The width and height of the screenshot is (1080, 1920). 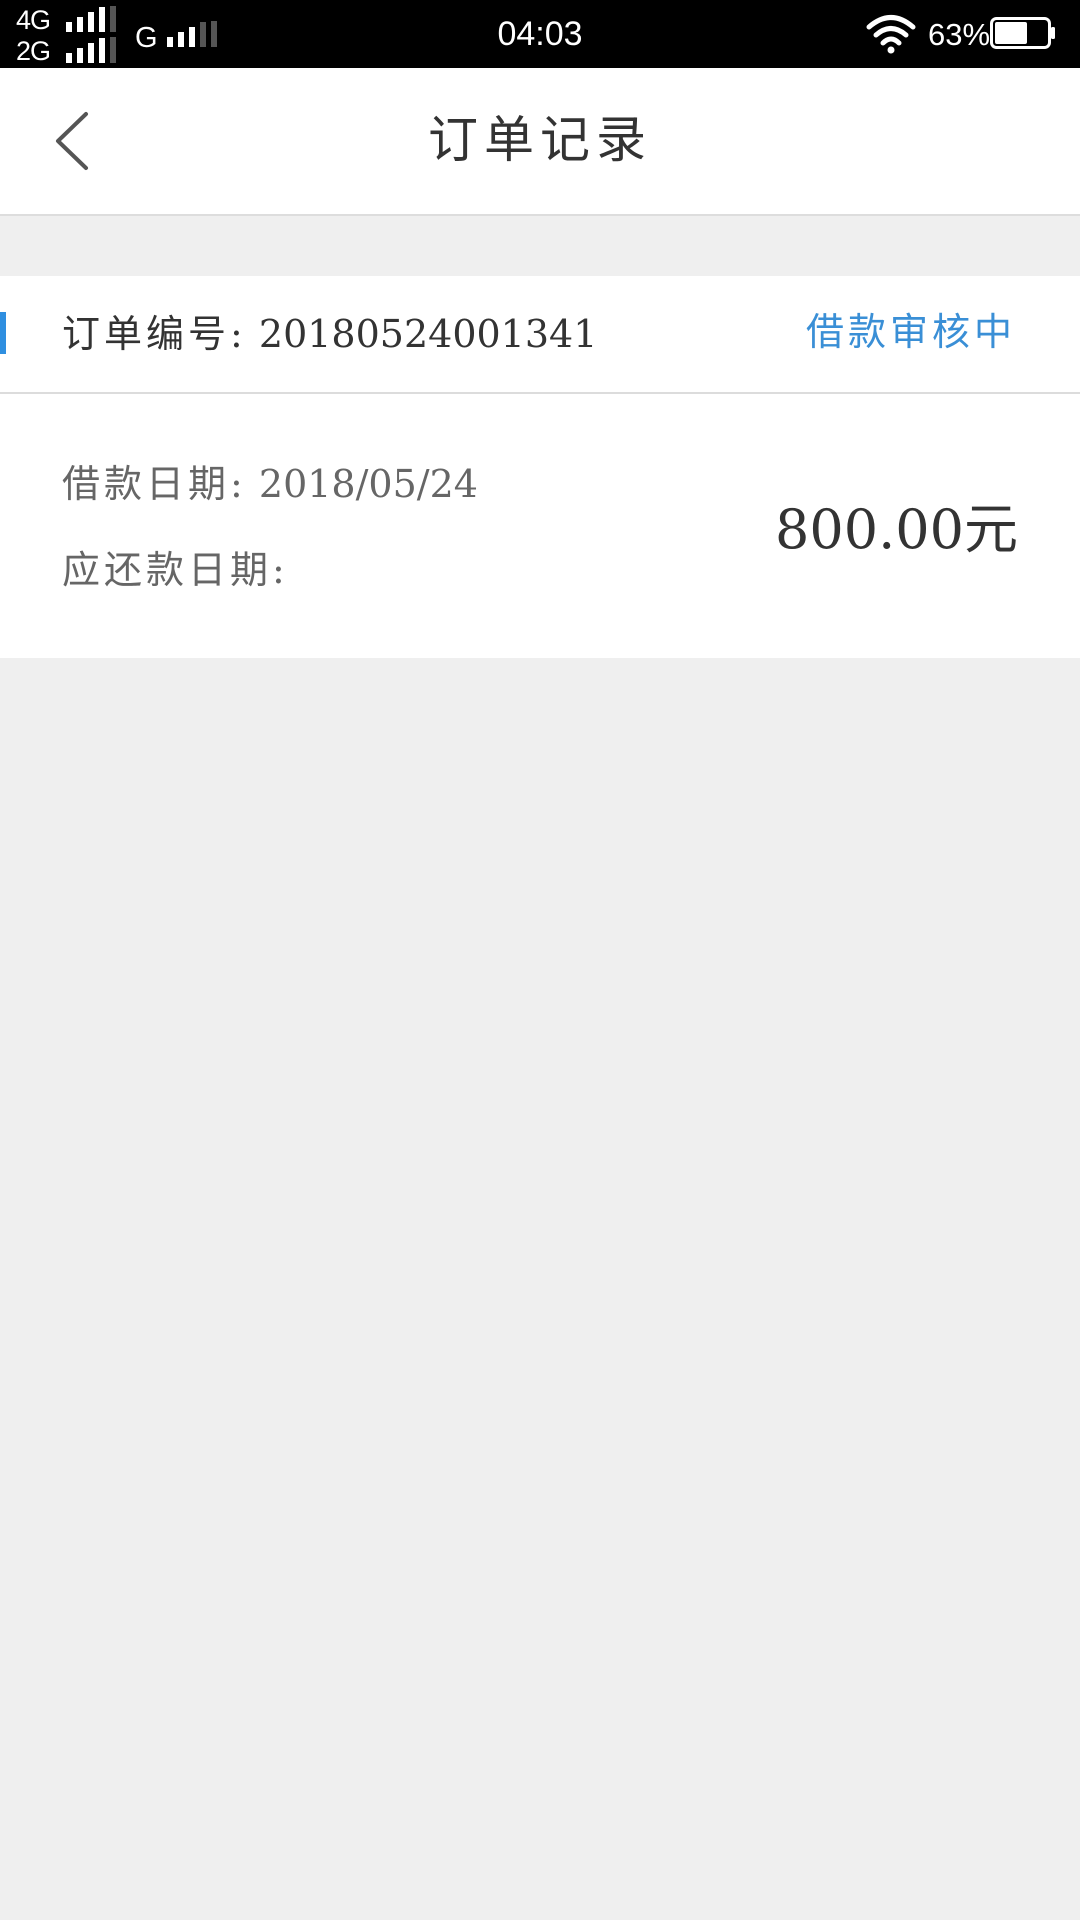 What do you see at coordinates (891, 34) in the screenshot?
I see `wifi-icon` at bounding box center [891, 34].